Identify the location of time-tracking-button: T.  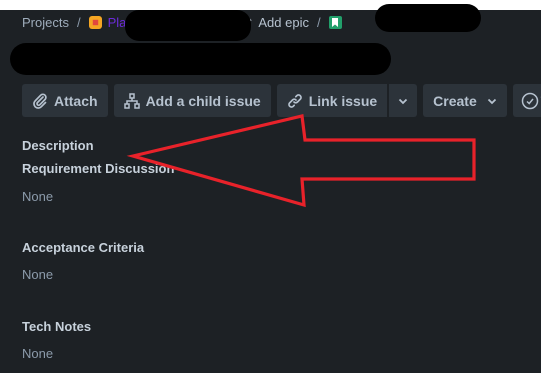
(526, 100).